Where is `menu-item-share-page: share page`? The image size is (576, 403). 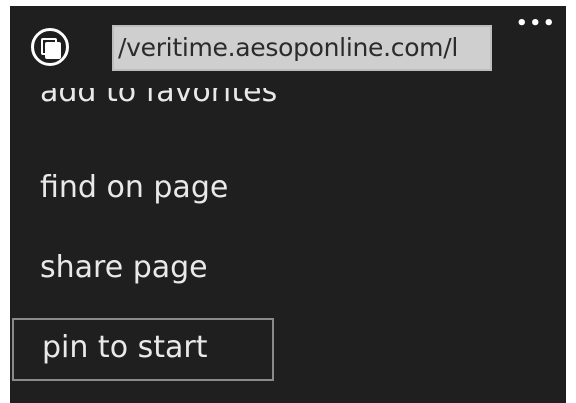 menu-item-share-page: share page is located at coordinates (109, 268).